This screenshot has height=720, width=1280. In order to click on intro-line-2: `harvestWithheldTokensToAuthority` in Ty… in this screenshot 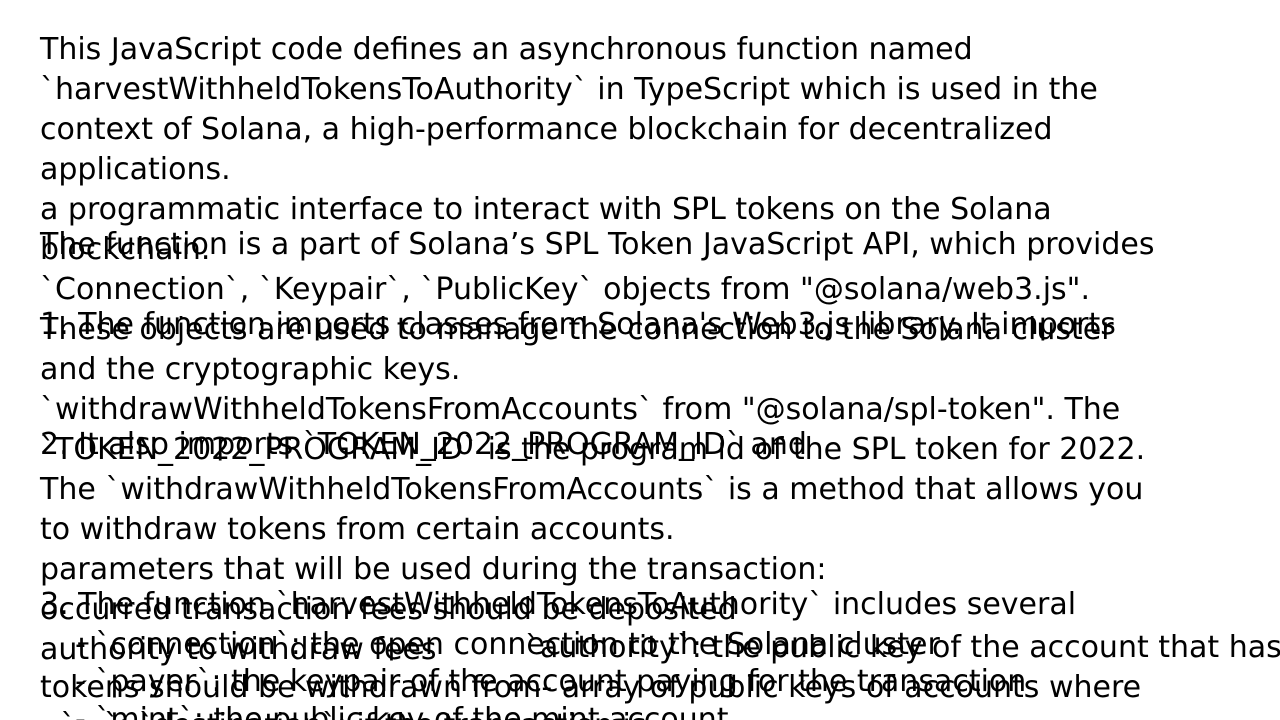, I will do `click(569, 89)`.